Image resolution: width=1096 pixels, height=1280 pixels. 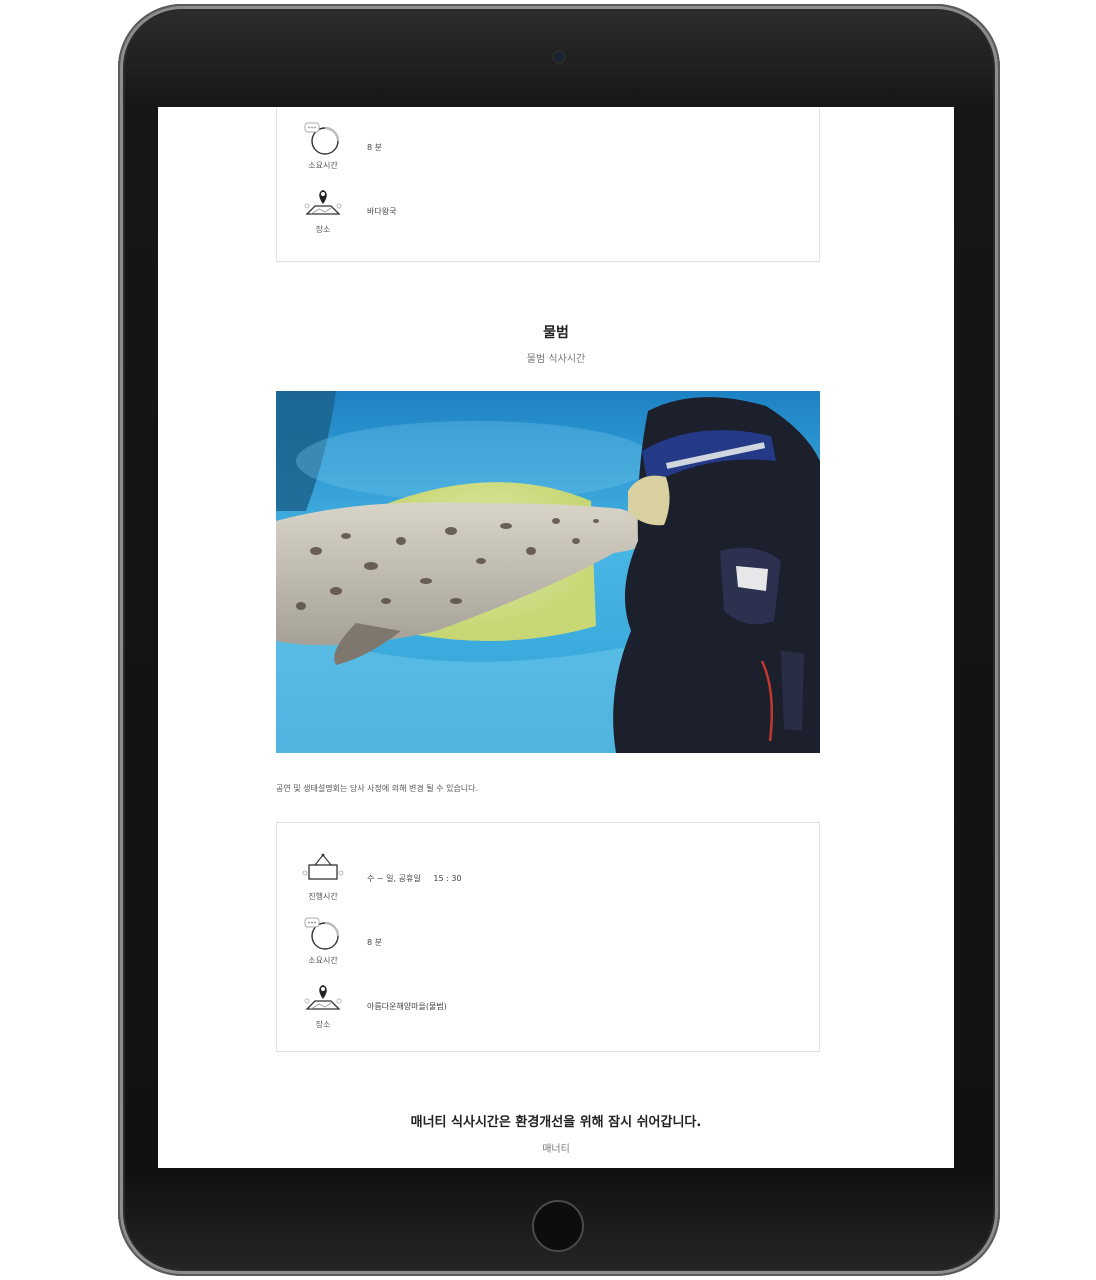 I want to click on home-button, so click(x=558, y=1226).